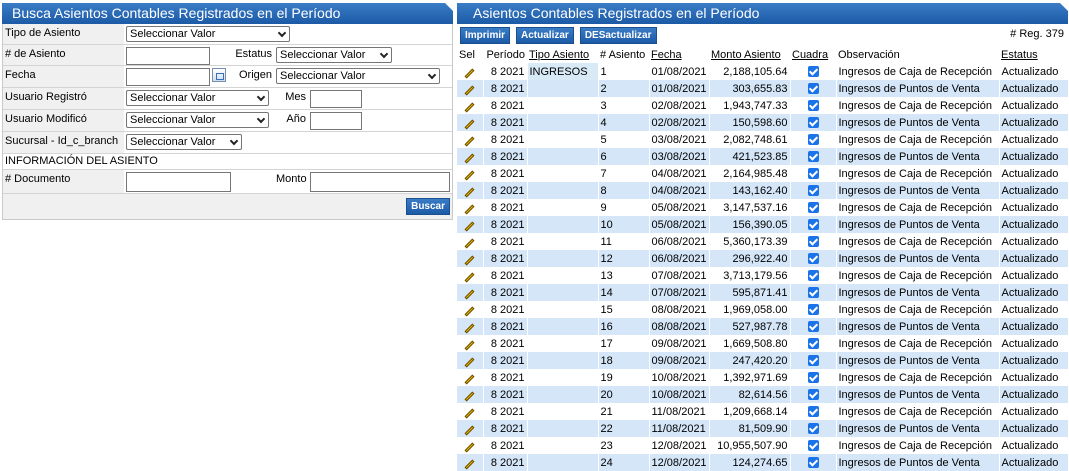  Describe the element at coordinates (679, 54) in the screenshot. I see `column-header: Fecha` at that location.